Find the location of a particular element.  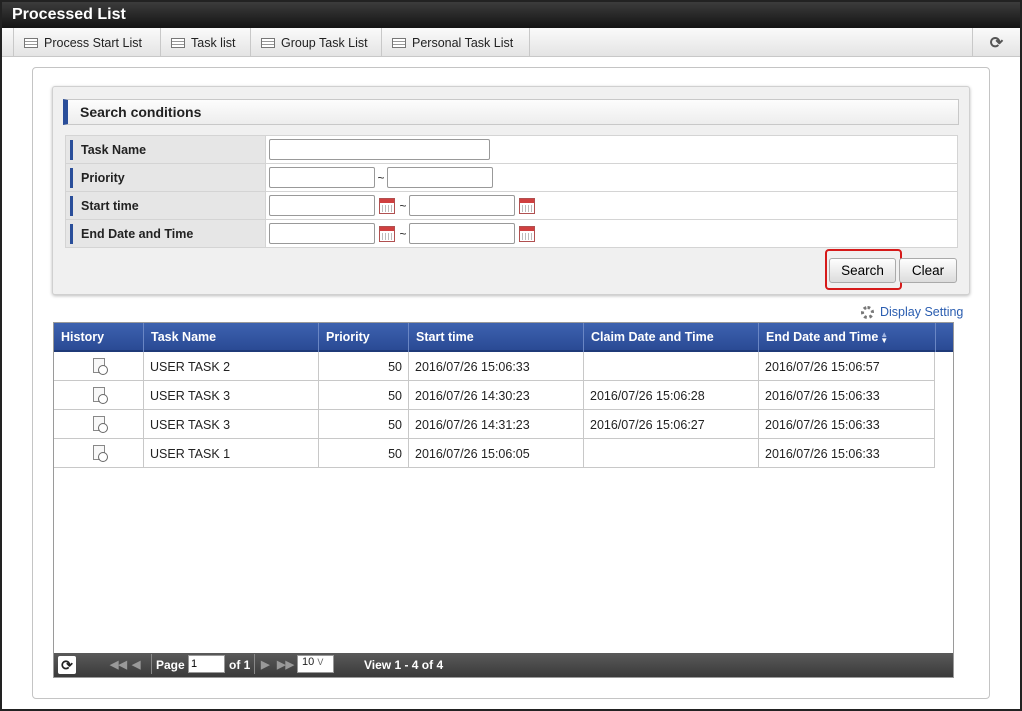

clear-button: Clear is located at coordinates (928, 270).